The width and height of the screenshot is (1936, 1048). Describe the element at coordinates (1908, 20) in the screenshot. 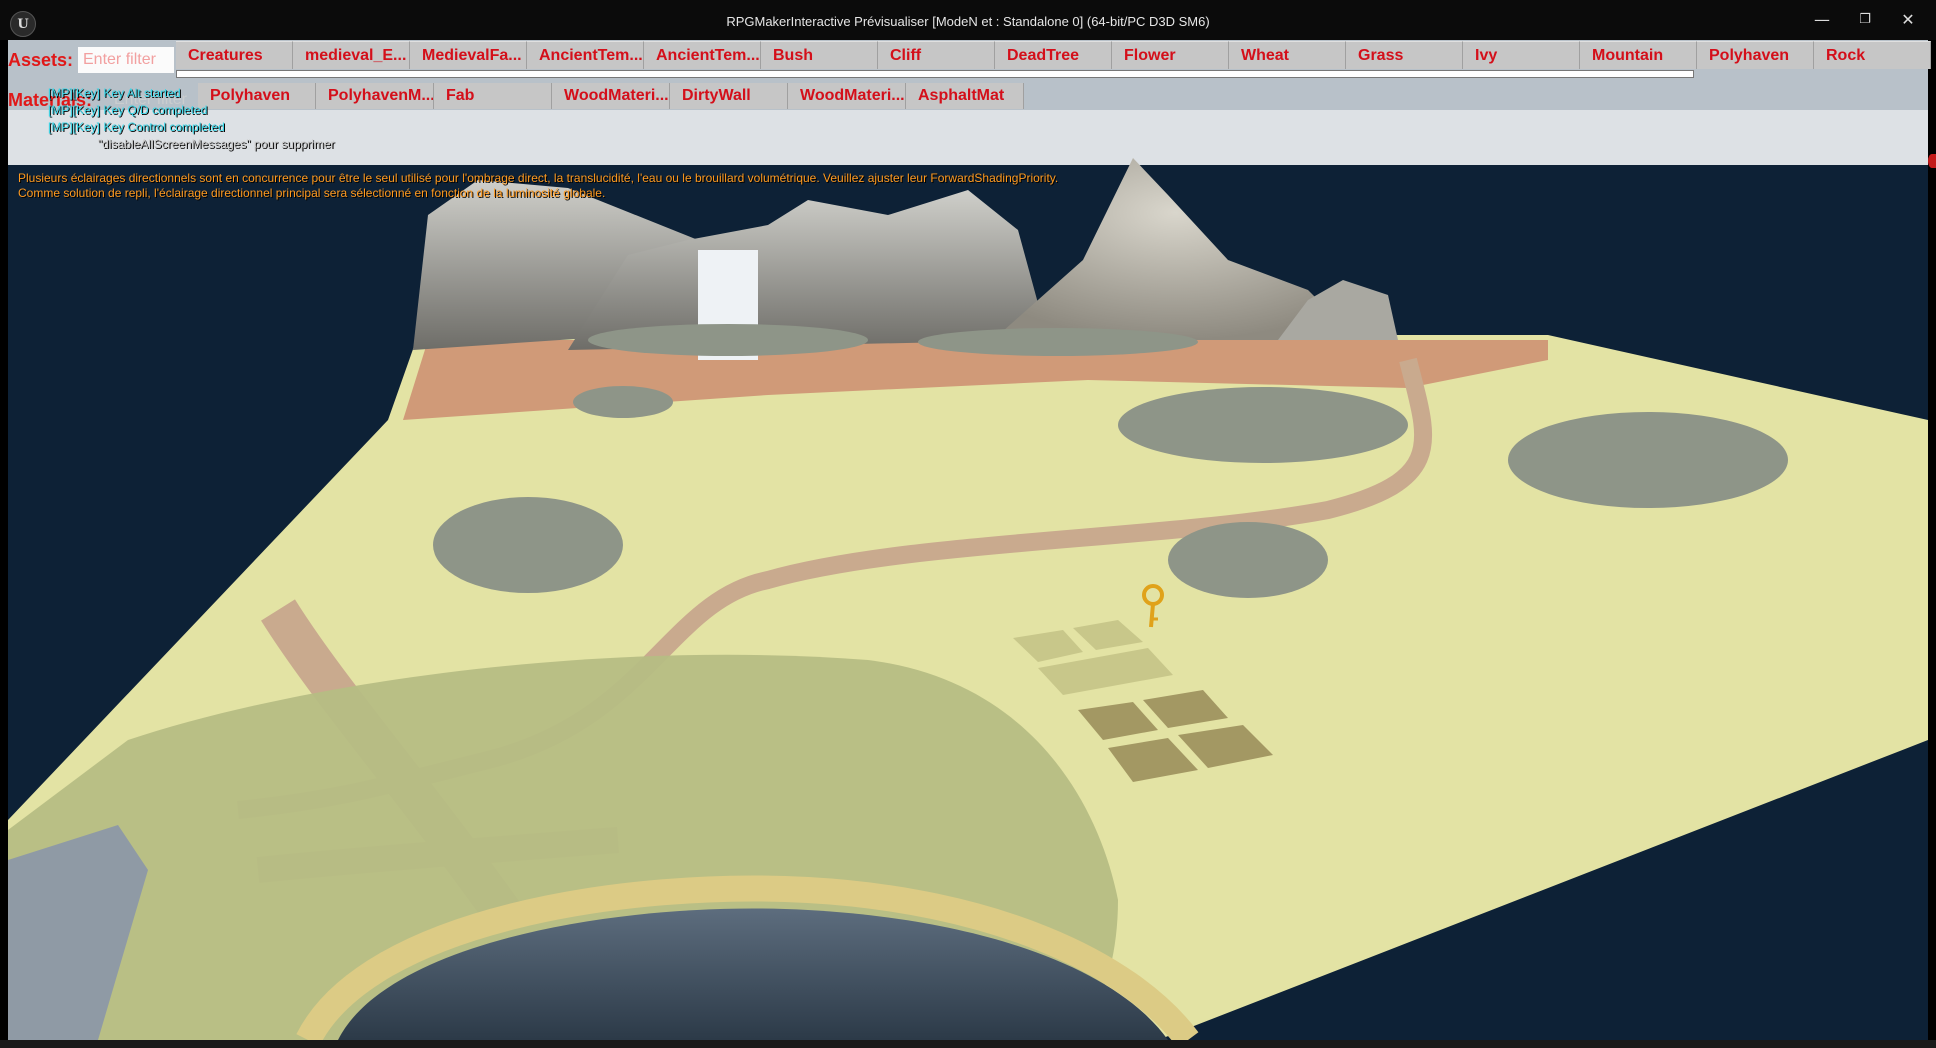

I see `close-button: ✕` at that location.